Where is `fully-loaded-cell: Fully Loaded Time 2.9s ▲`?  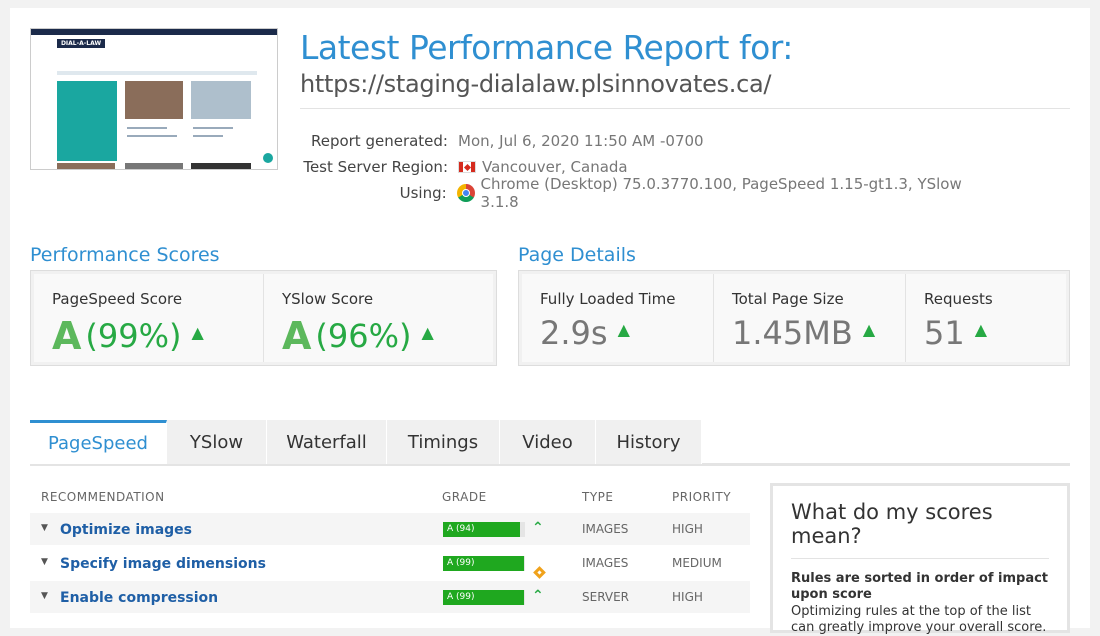
fully-loaded-cell: Fully Loaded Time 2.9s ▲ is located at coordinates (618, 318).